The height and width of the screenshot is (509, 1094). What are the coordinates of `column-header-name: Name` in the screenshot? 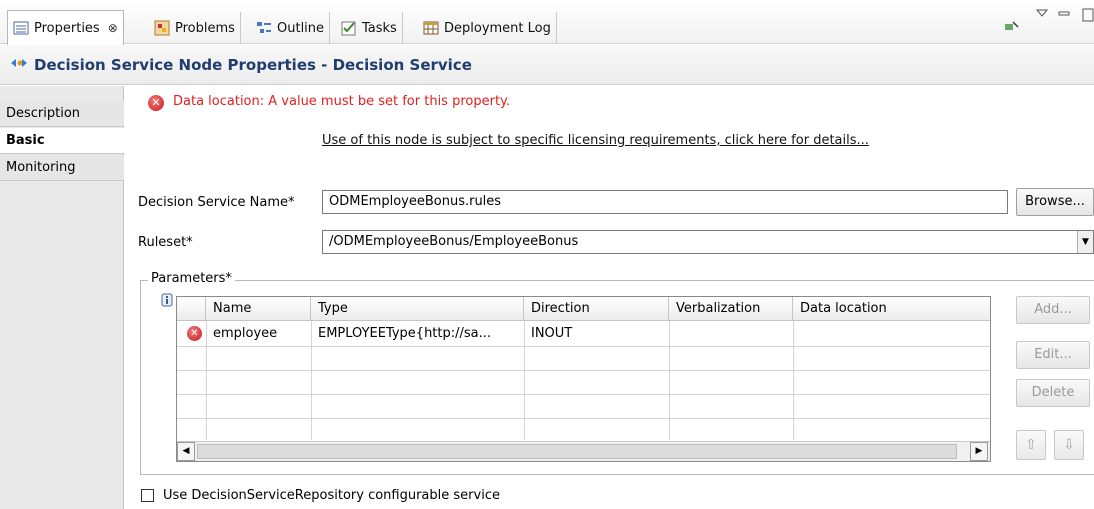 It's located at (258, 309).